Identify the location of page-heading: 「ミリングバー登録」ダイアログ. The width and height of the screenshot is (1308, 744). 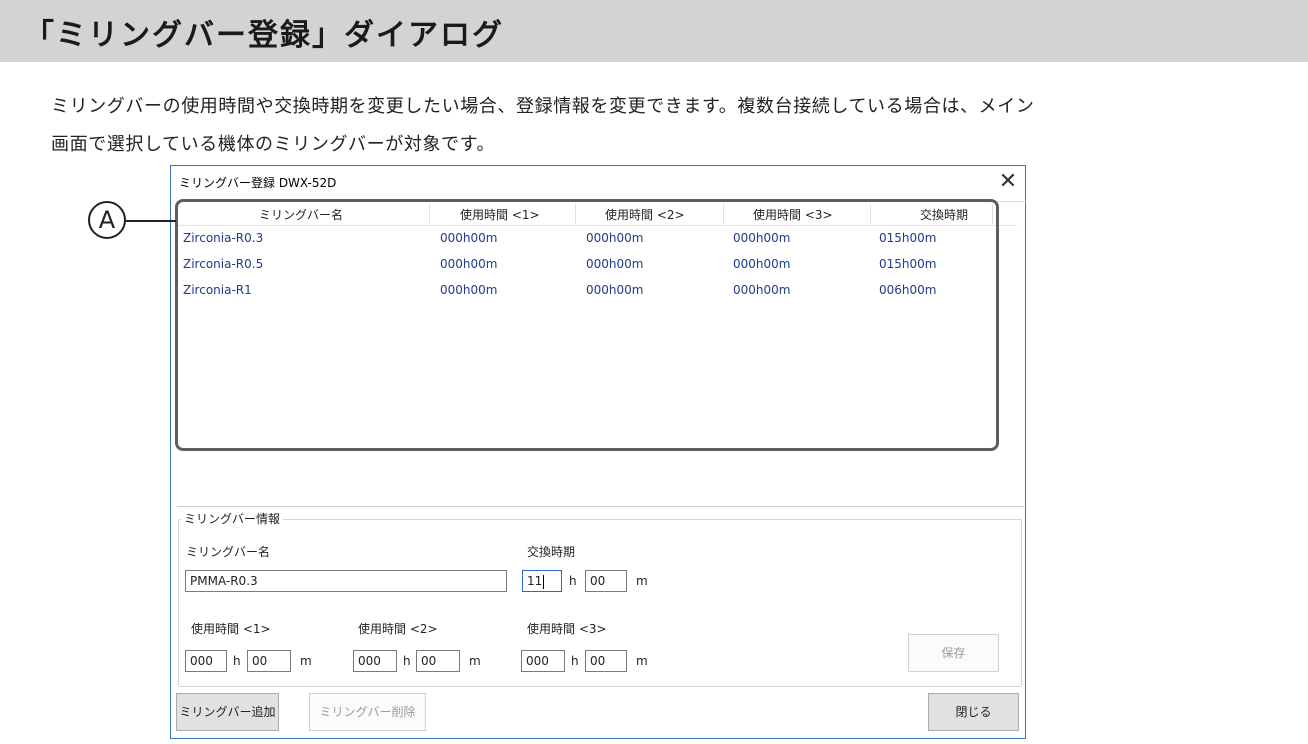
(264, 35).